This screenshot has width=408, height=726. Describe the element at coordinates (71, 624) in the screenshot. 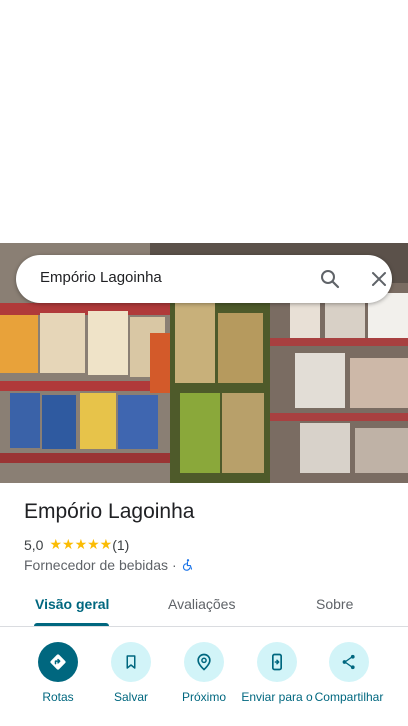

I see `active-tab-indicator` at that location.